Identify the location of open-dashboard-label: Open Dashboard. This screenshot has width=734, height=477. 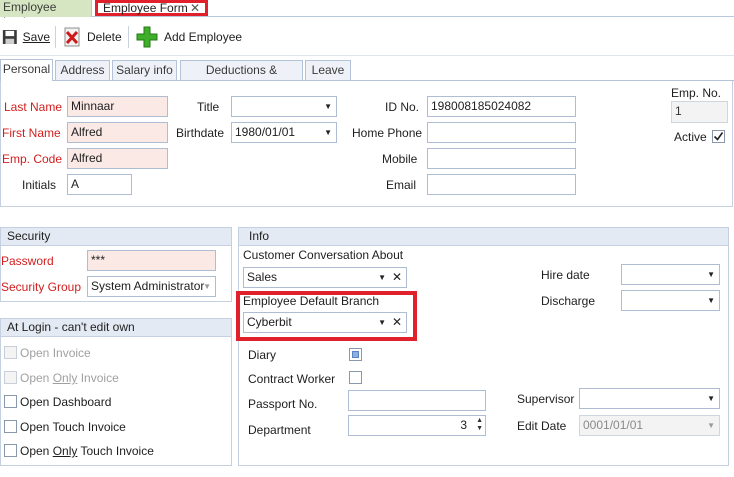
(66, 402).